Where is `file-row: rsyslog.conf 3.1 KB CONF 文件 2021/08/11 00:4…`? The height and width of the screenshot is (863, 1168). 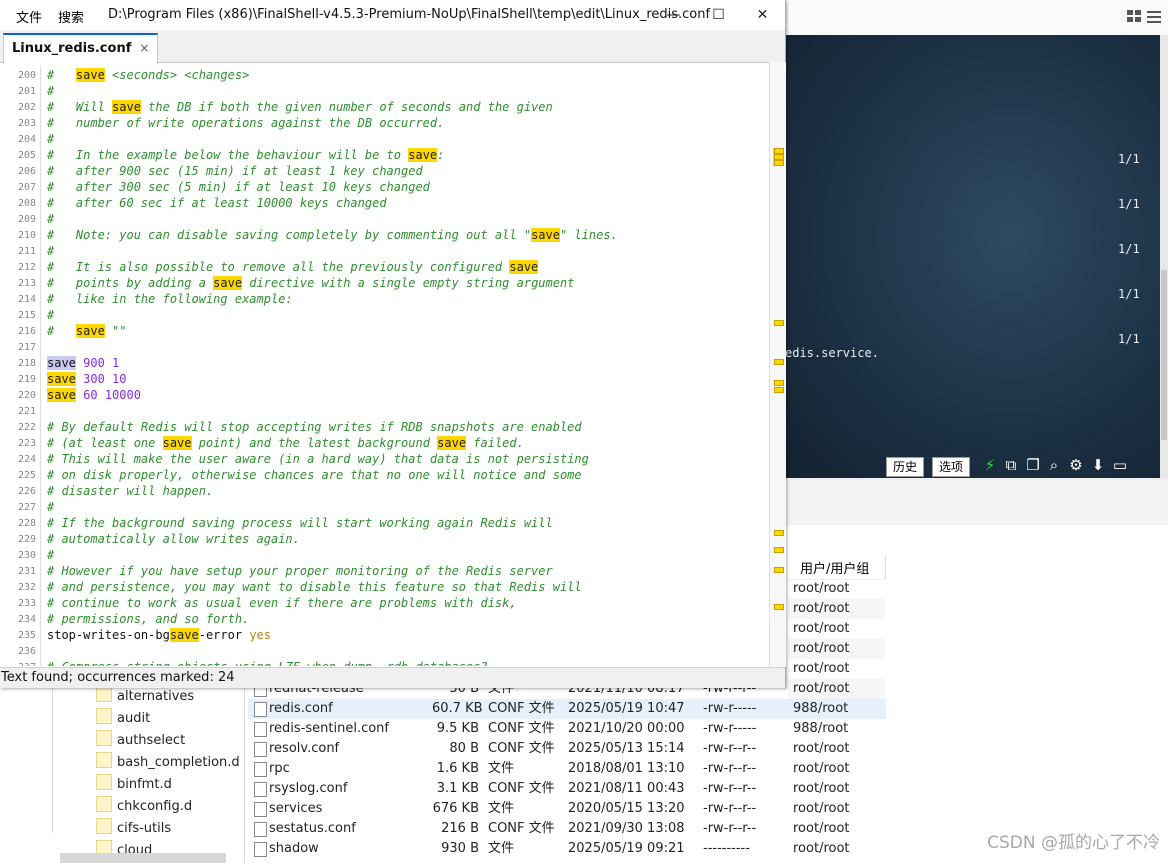 file-row: rsyslog.conf 3.1 KB CONF 文件 2021/08/11 00:4… is located at coordinates (567, 789).